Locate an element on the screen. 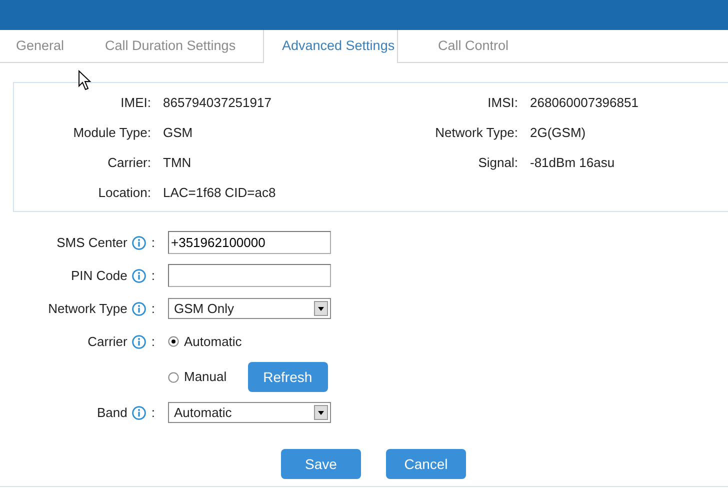 This screenshot has height=490, width=728. dropdown: GSM Only is located at coordinates (249, 308).